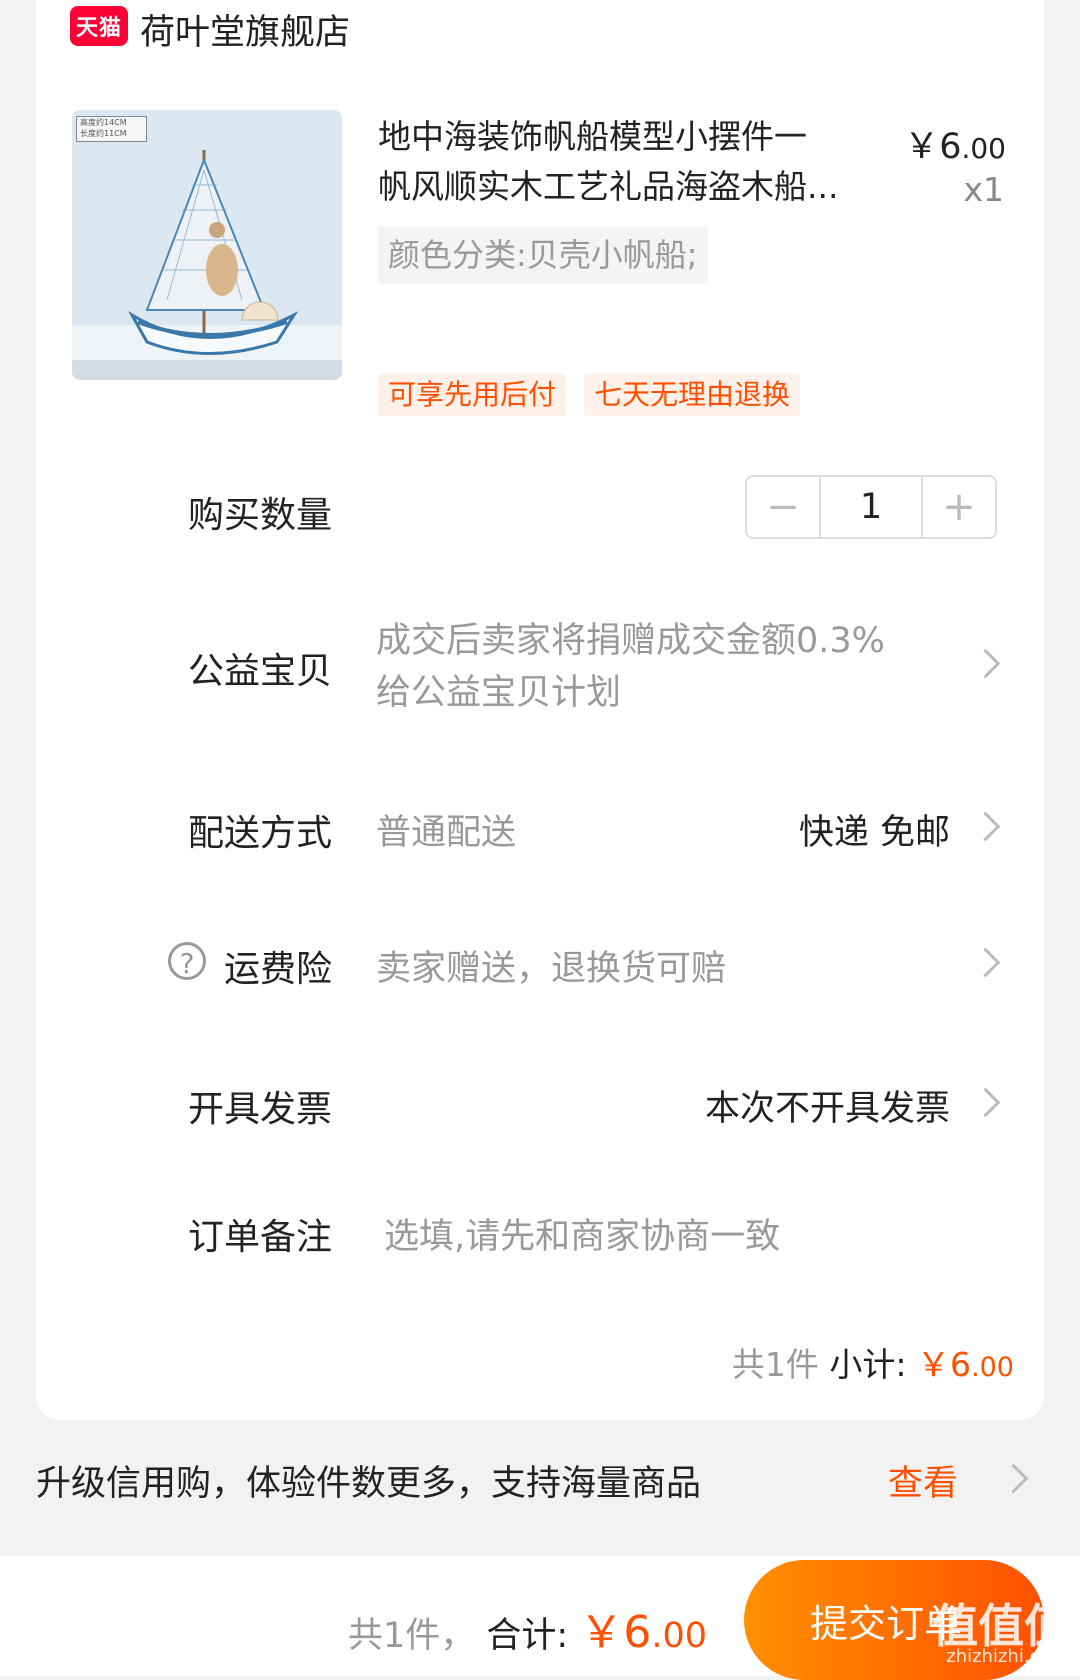 This screenshot has width=1080, height=1680. I want to click on invoice-value: 本次不开具发票, so click(827, 1105).